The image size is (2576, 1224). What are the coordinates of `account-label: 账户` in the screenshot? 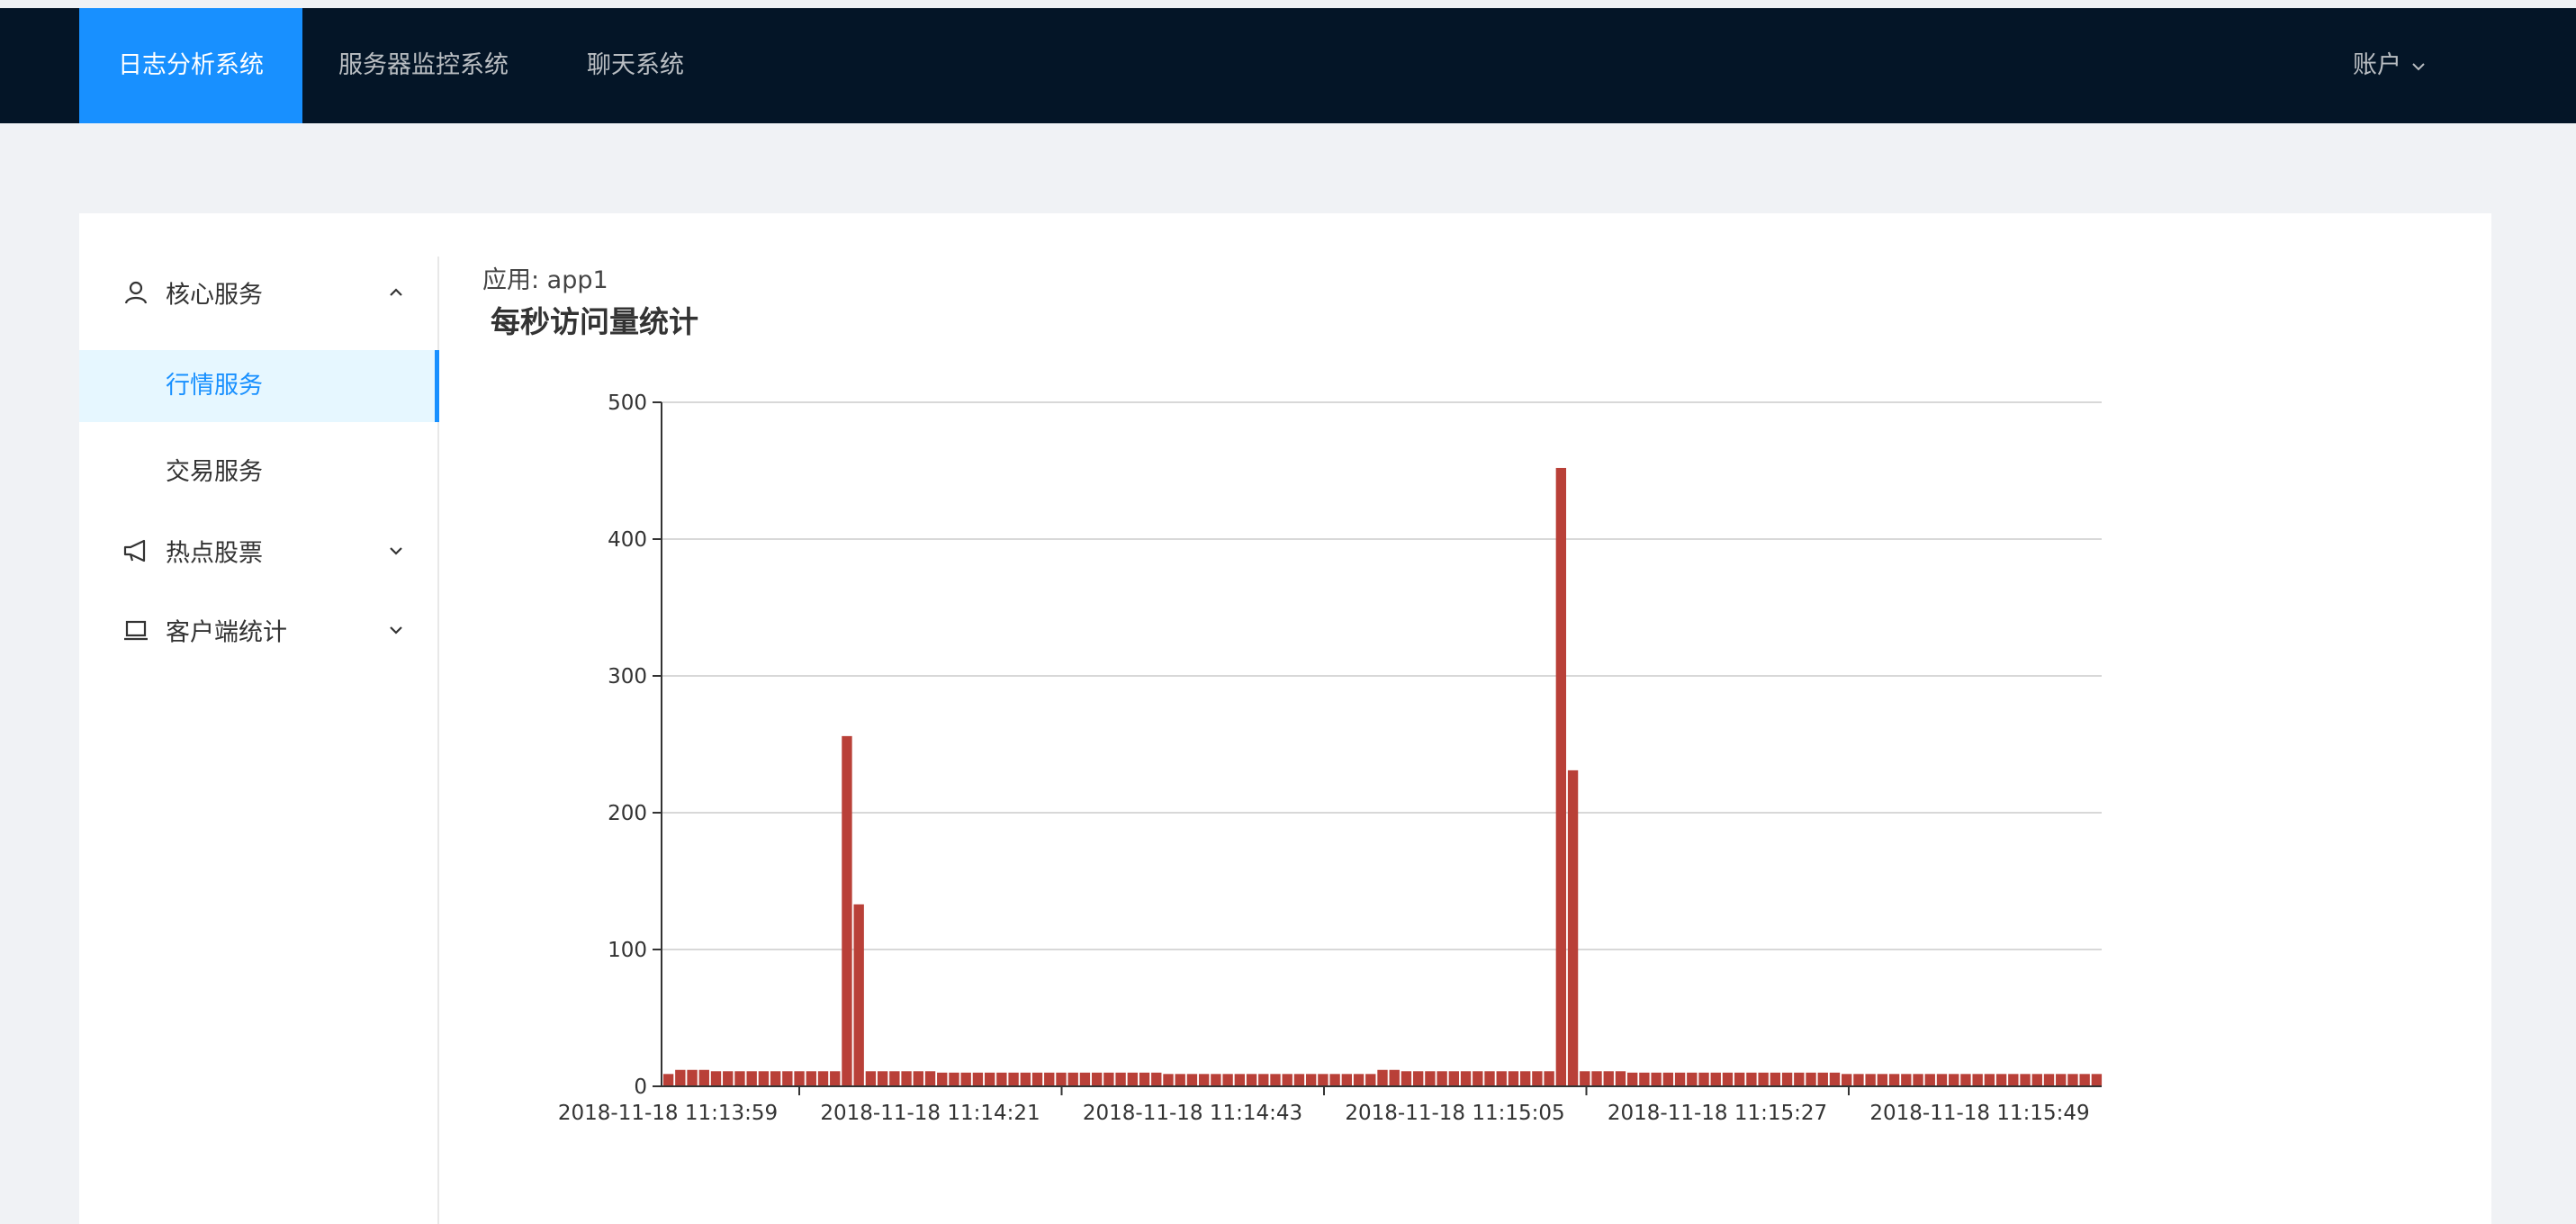 It's located at (2377, 65).